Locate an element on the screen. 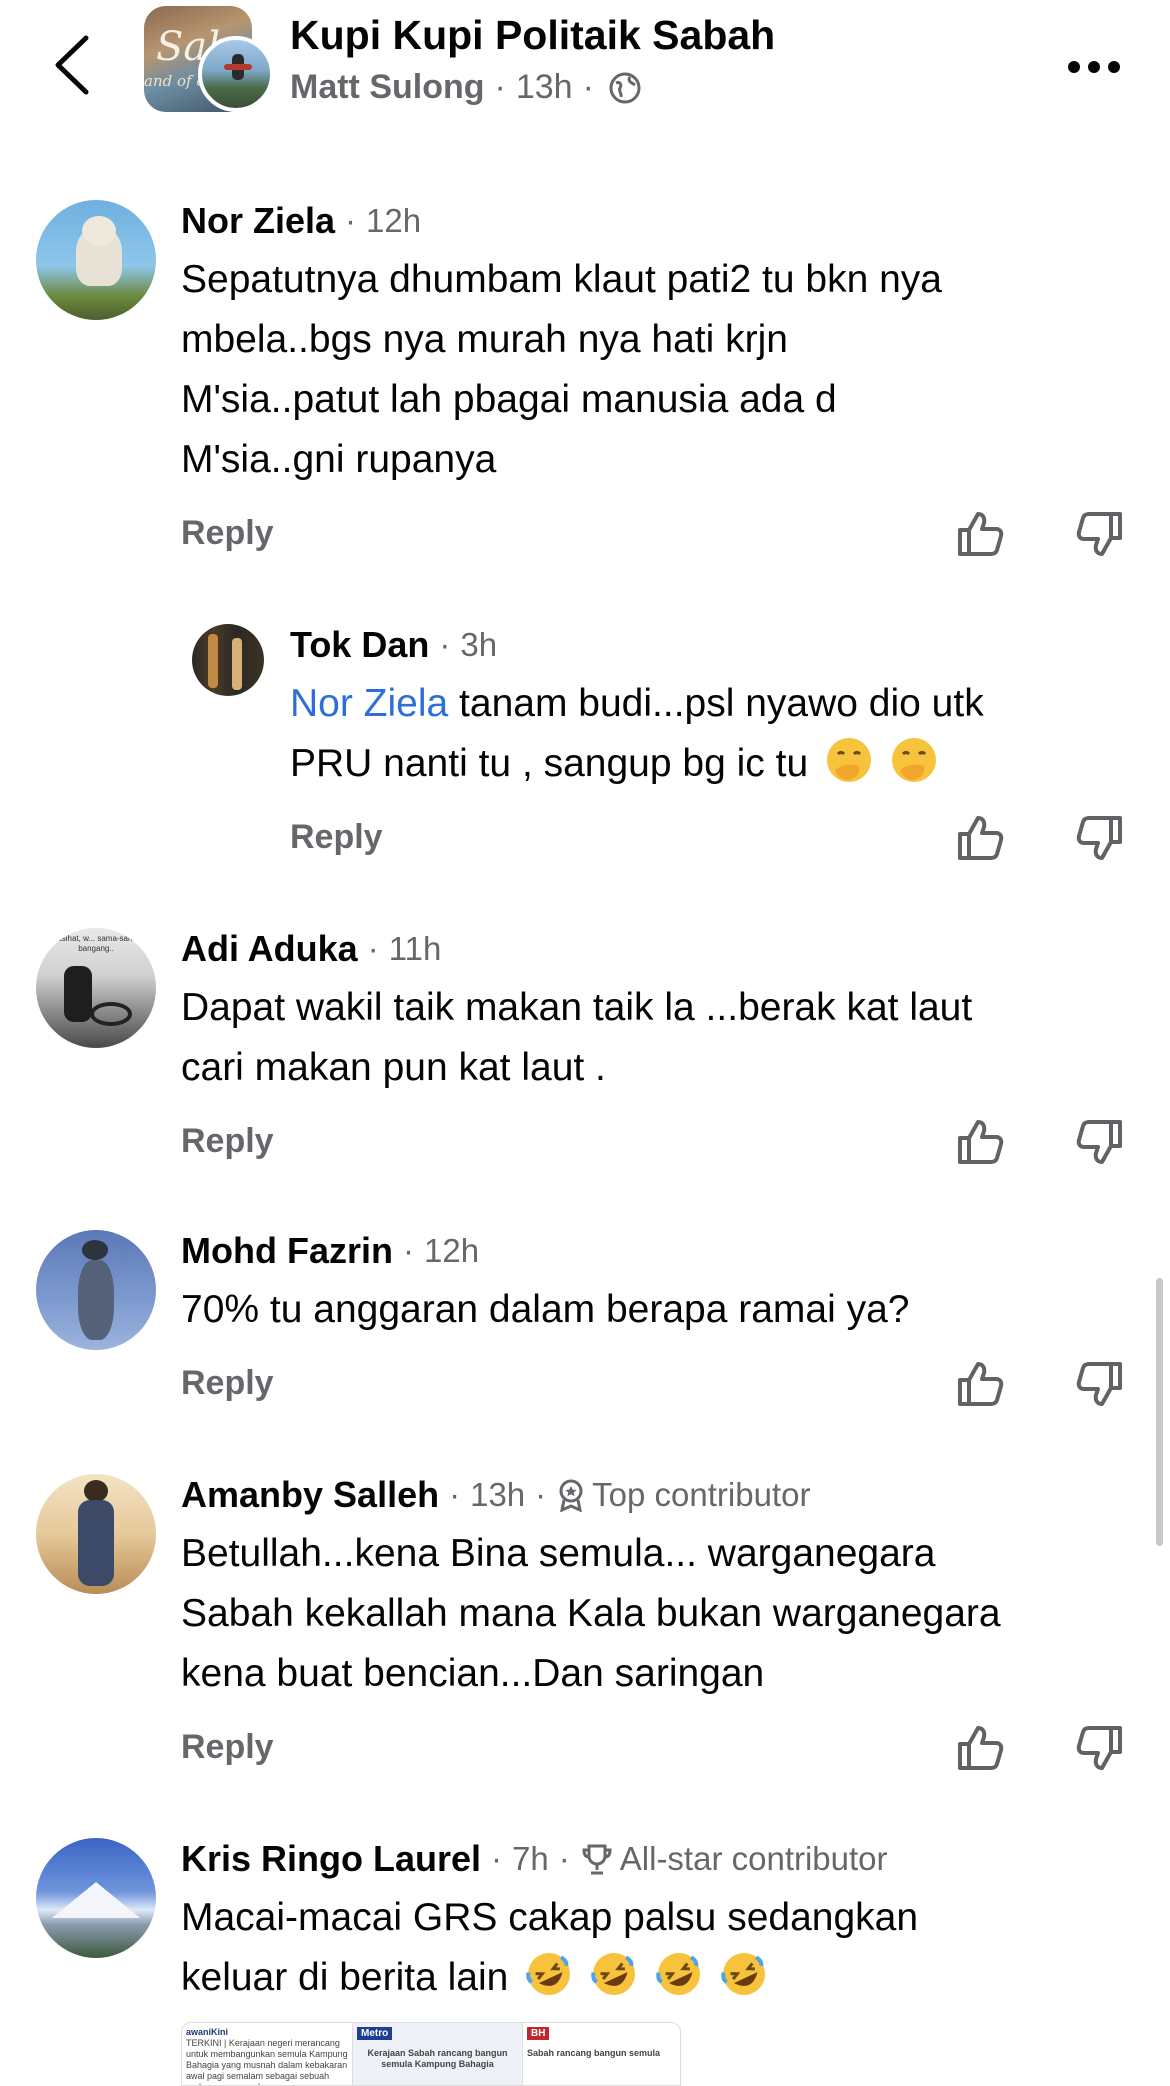 This screenshot has height=2086, width=1170. globe-icon is located at coordinates (625, 87).